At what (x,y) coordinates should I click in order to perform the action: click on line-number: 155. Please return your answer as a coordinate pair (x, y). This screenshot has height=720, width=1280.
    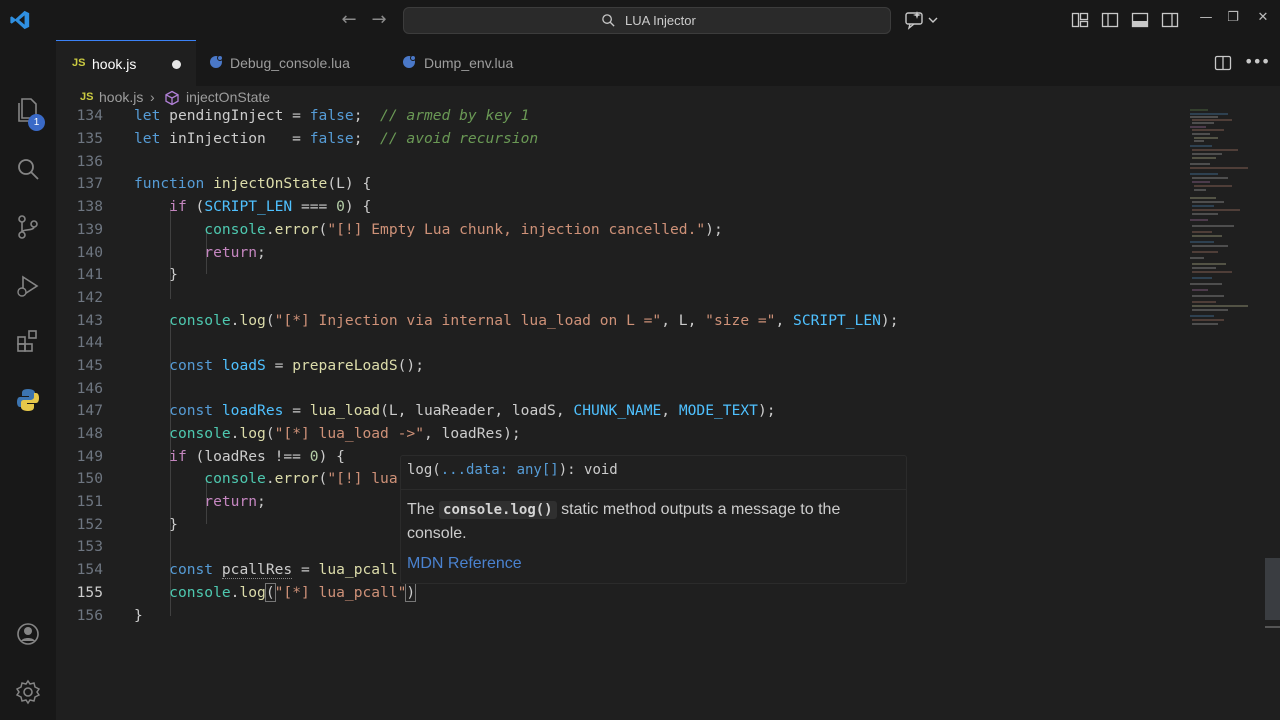
    Looking at the image, I should click on (89, 592).